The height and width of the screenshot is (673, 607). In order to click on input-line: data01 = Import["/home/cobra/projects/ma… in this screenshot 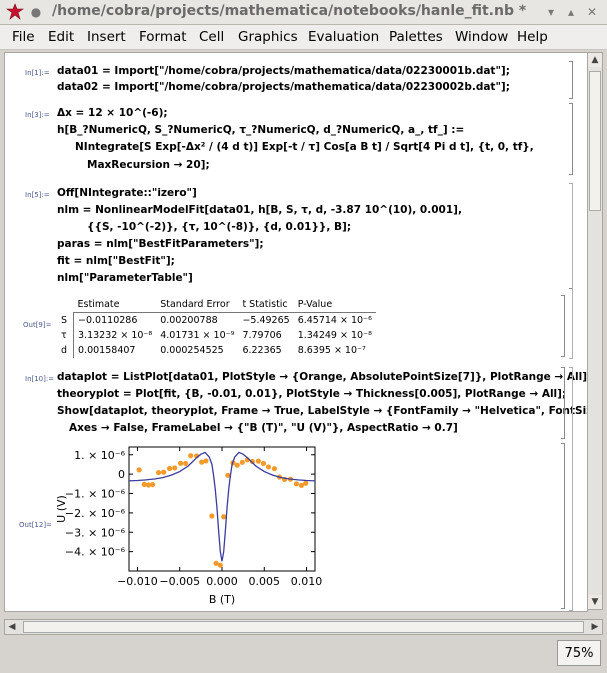, I will do `click(283, 71)`.